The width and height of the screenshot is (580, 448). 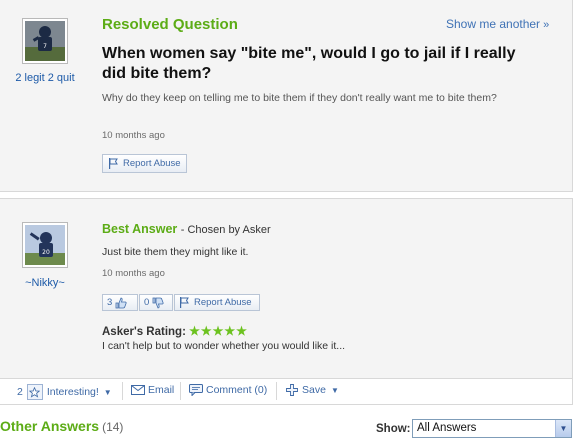 I want to click on plus-icon, so click(x=292, y=390).